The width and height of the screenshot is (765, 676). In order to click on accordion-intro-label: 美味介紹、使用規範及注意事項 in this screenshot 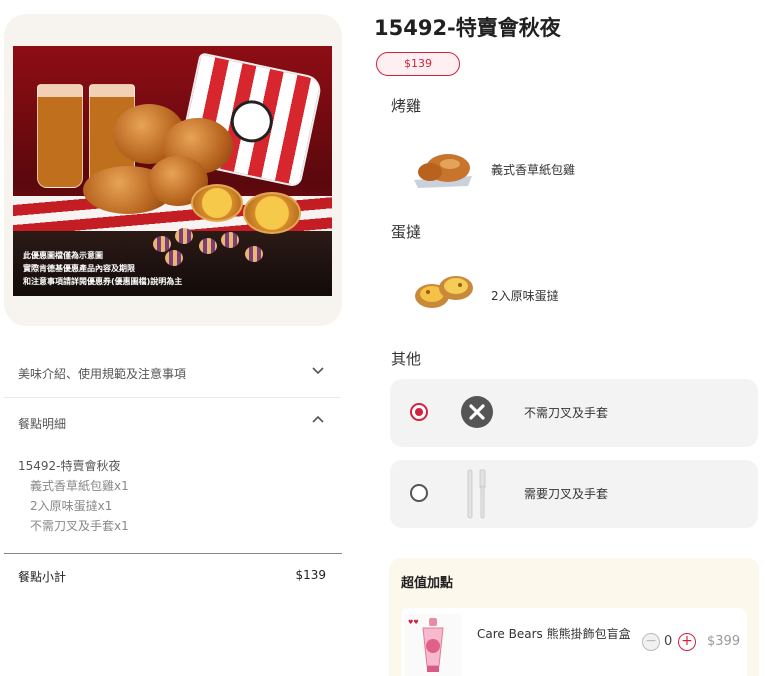, I will do `click(102, 374)`.